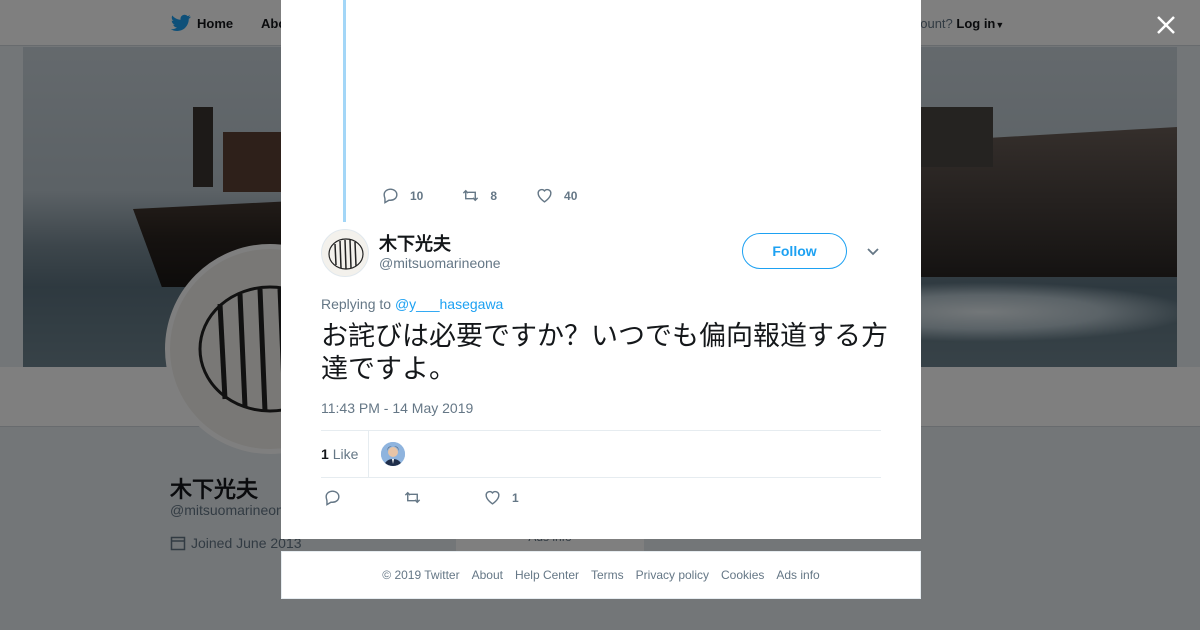  Describe the element at coordinates (325, 454) in the screenshot. I see `likes-number: 1` at that location.